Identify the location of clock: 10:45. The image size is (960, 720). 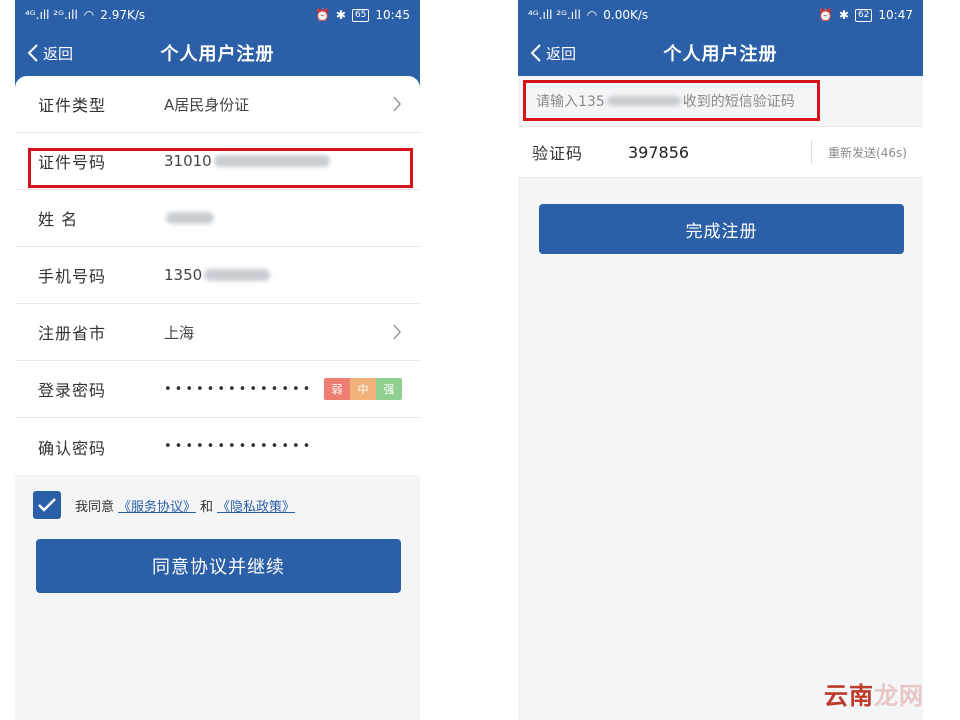
(392, 15).